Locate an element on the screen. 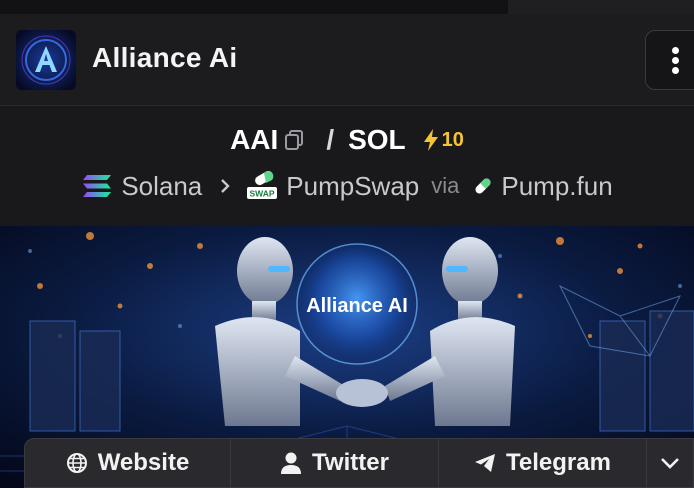 The height and width of the screenshot is (488, 694). telegram-button: Telegram is located at coordinates (543, 463).